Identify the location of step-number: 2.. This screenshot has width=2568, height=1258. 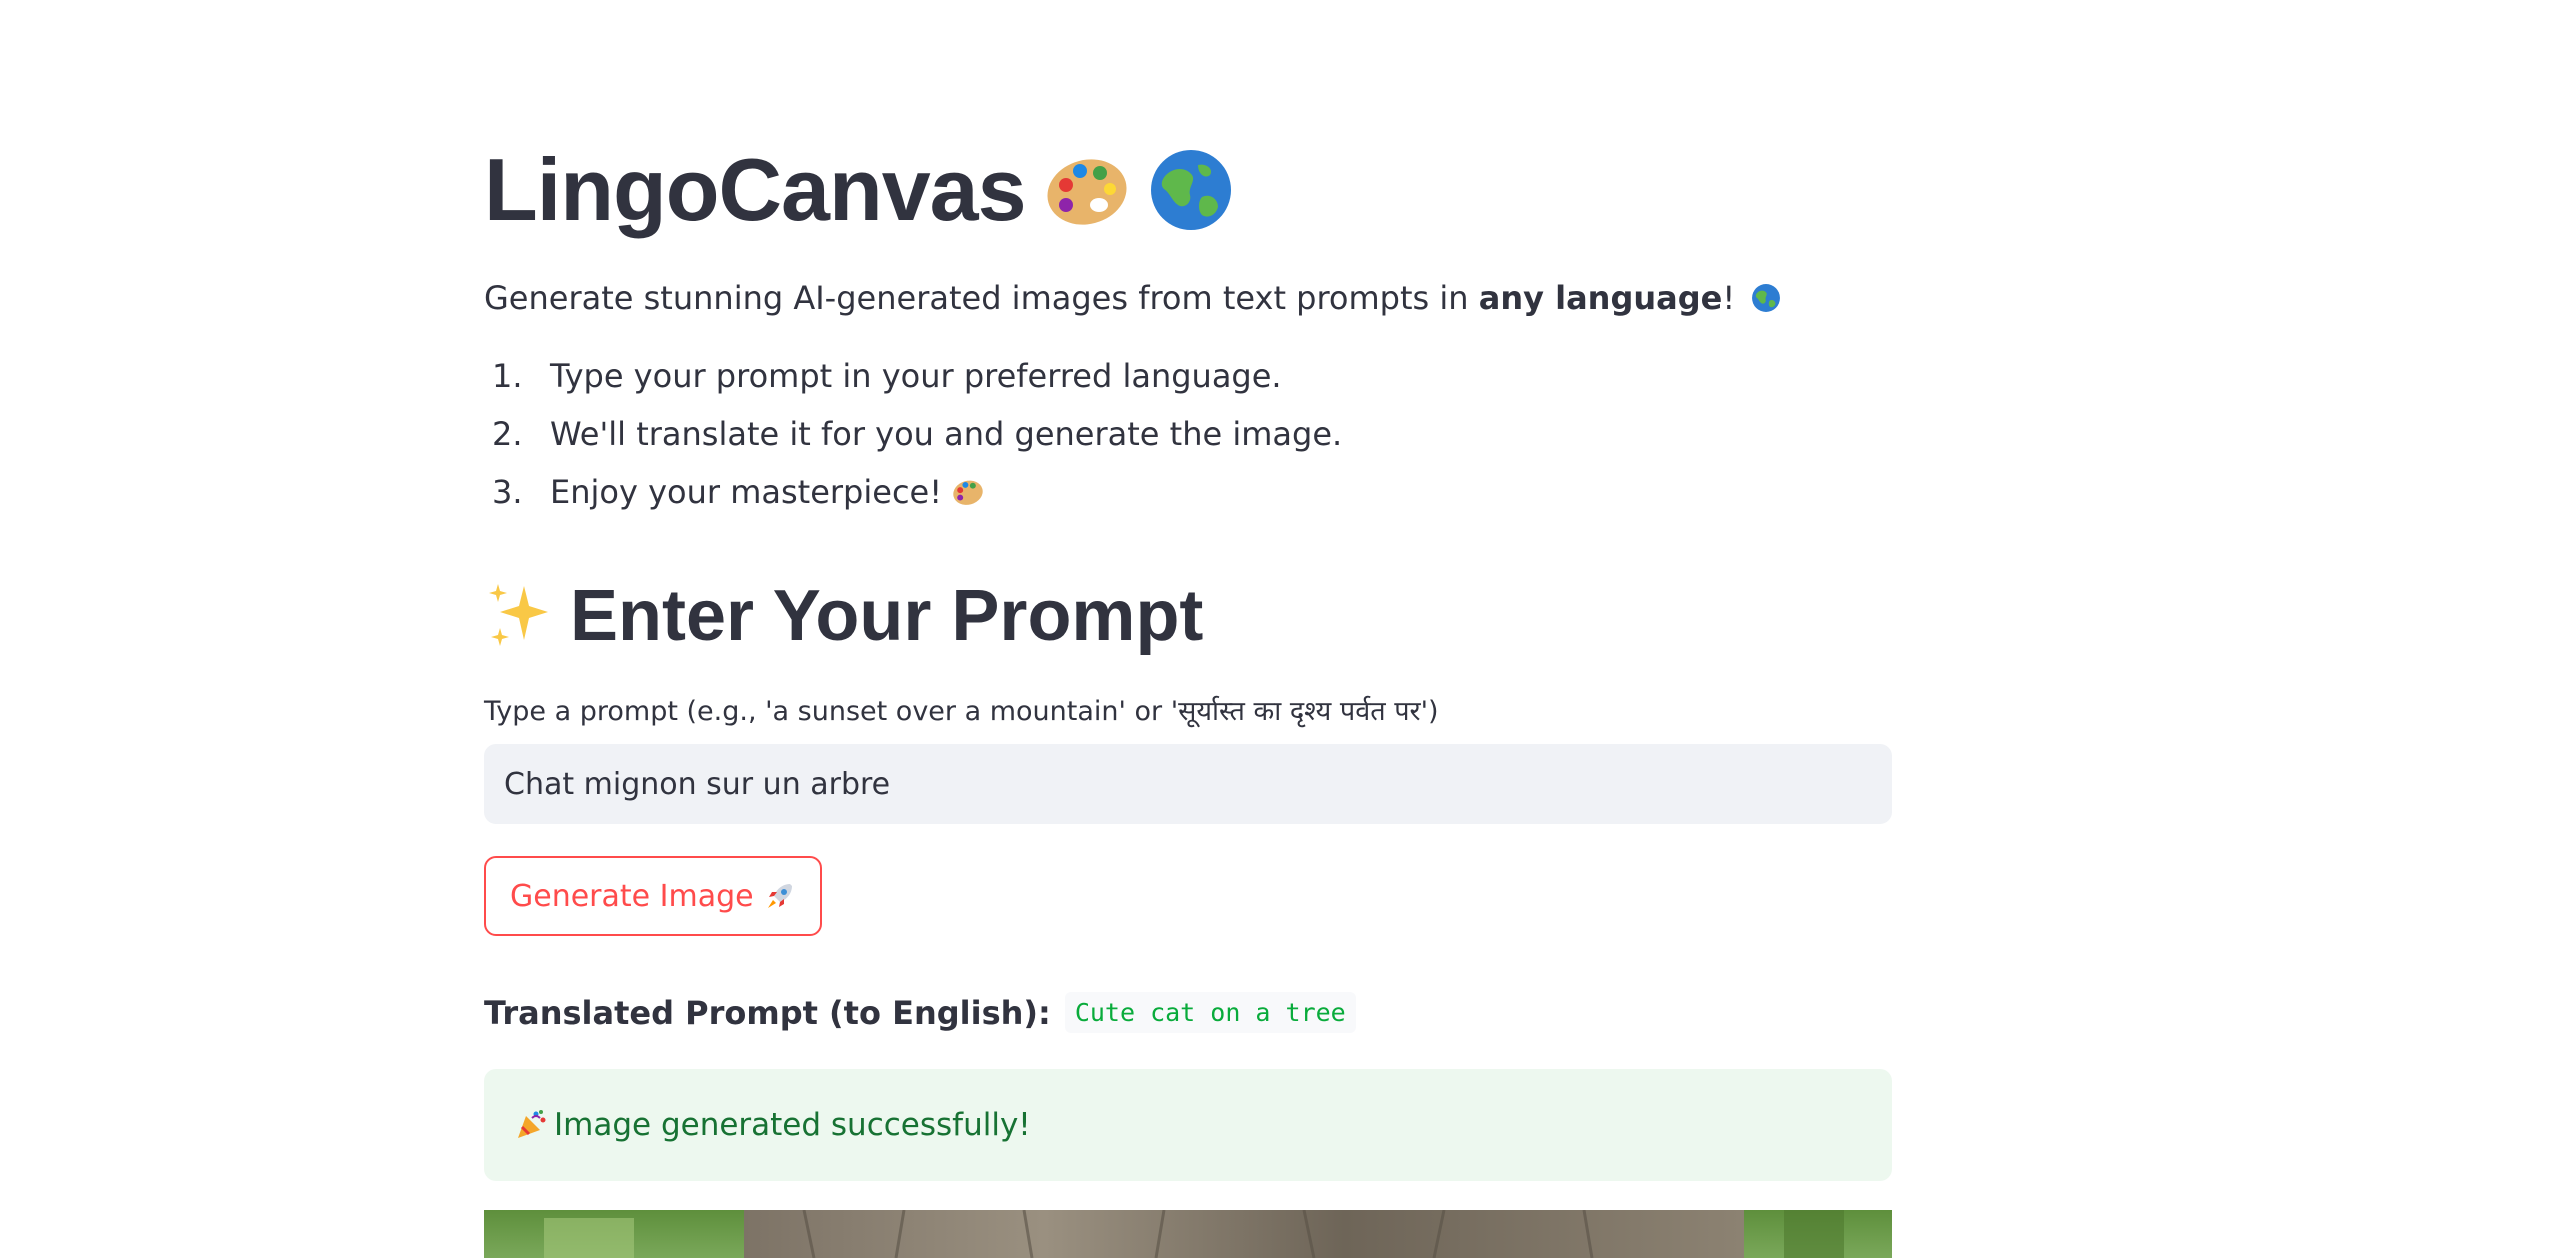
(507, 434).